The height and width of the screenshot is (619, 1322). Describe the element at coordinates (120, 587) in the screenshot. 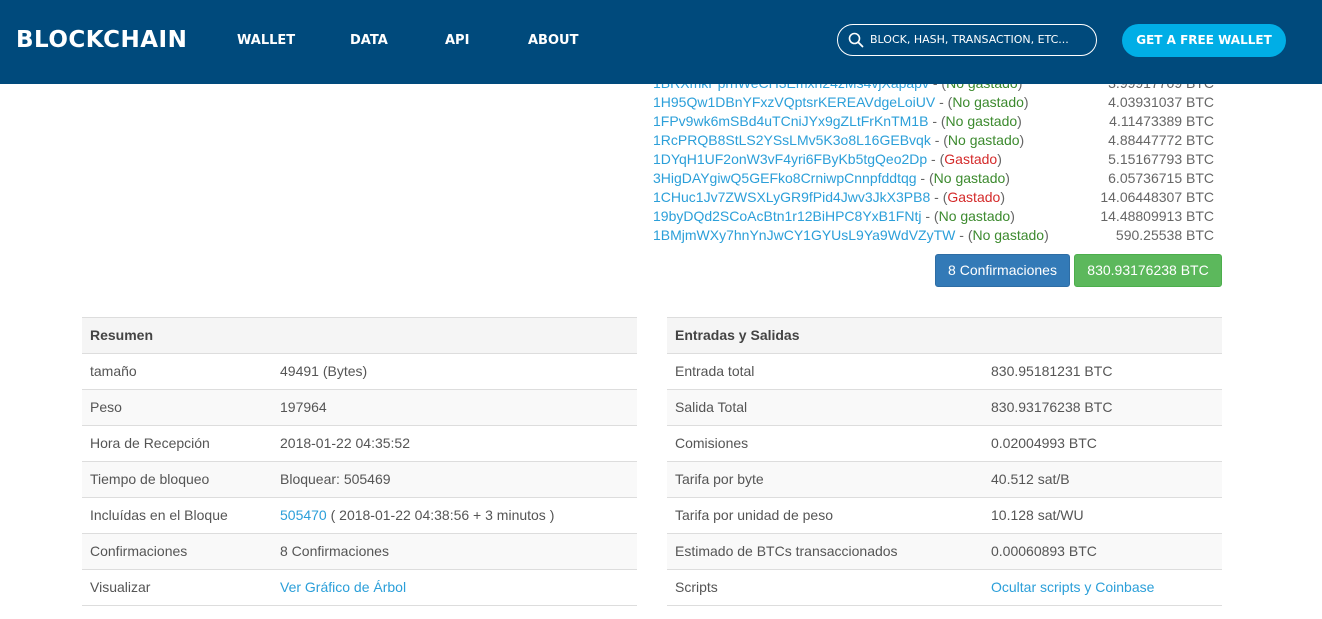

I see `row-label: Visualizar` at that location.